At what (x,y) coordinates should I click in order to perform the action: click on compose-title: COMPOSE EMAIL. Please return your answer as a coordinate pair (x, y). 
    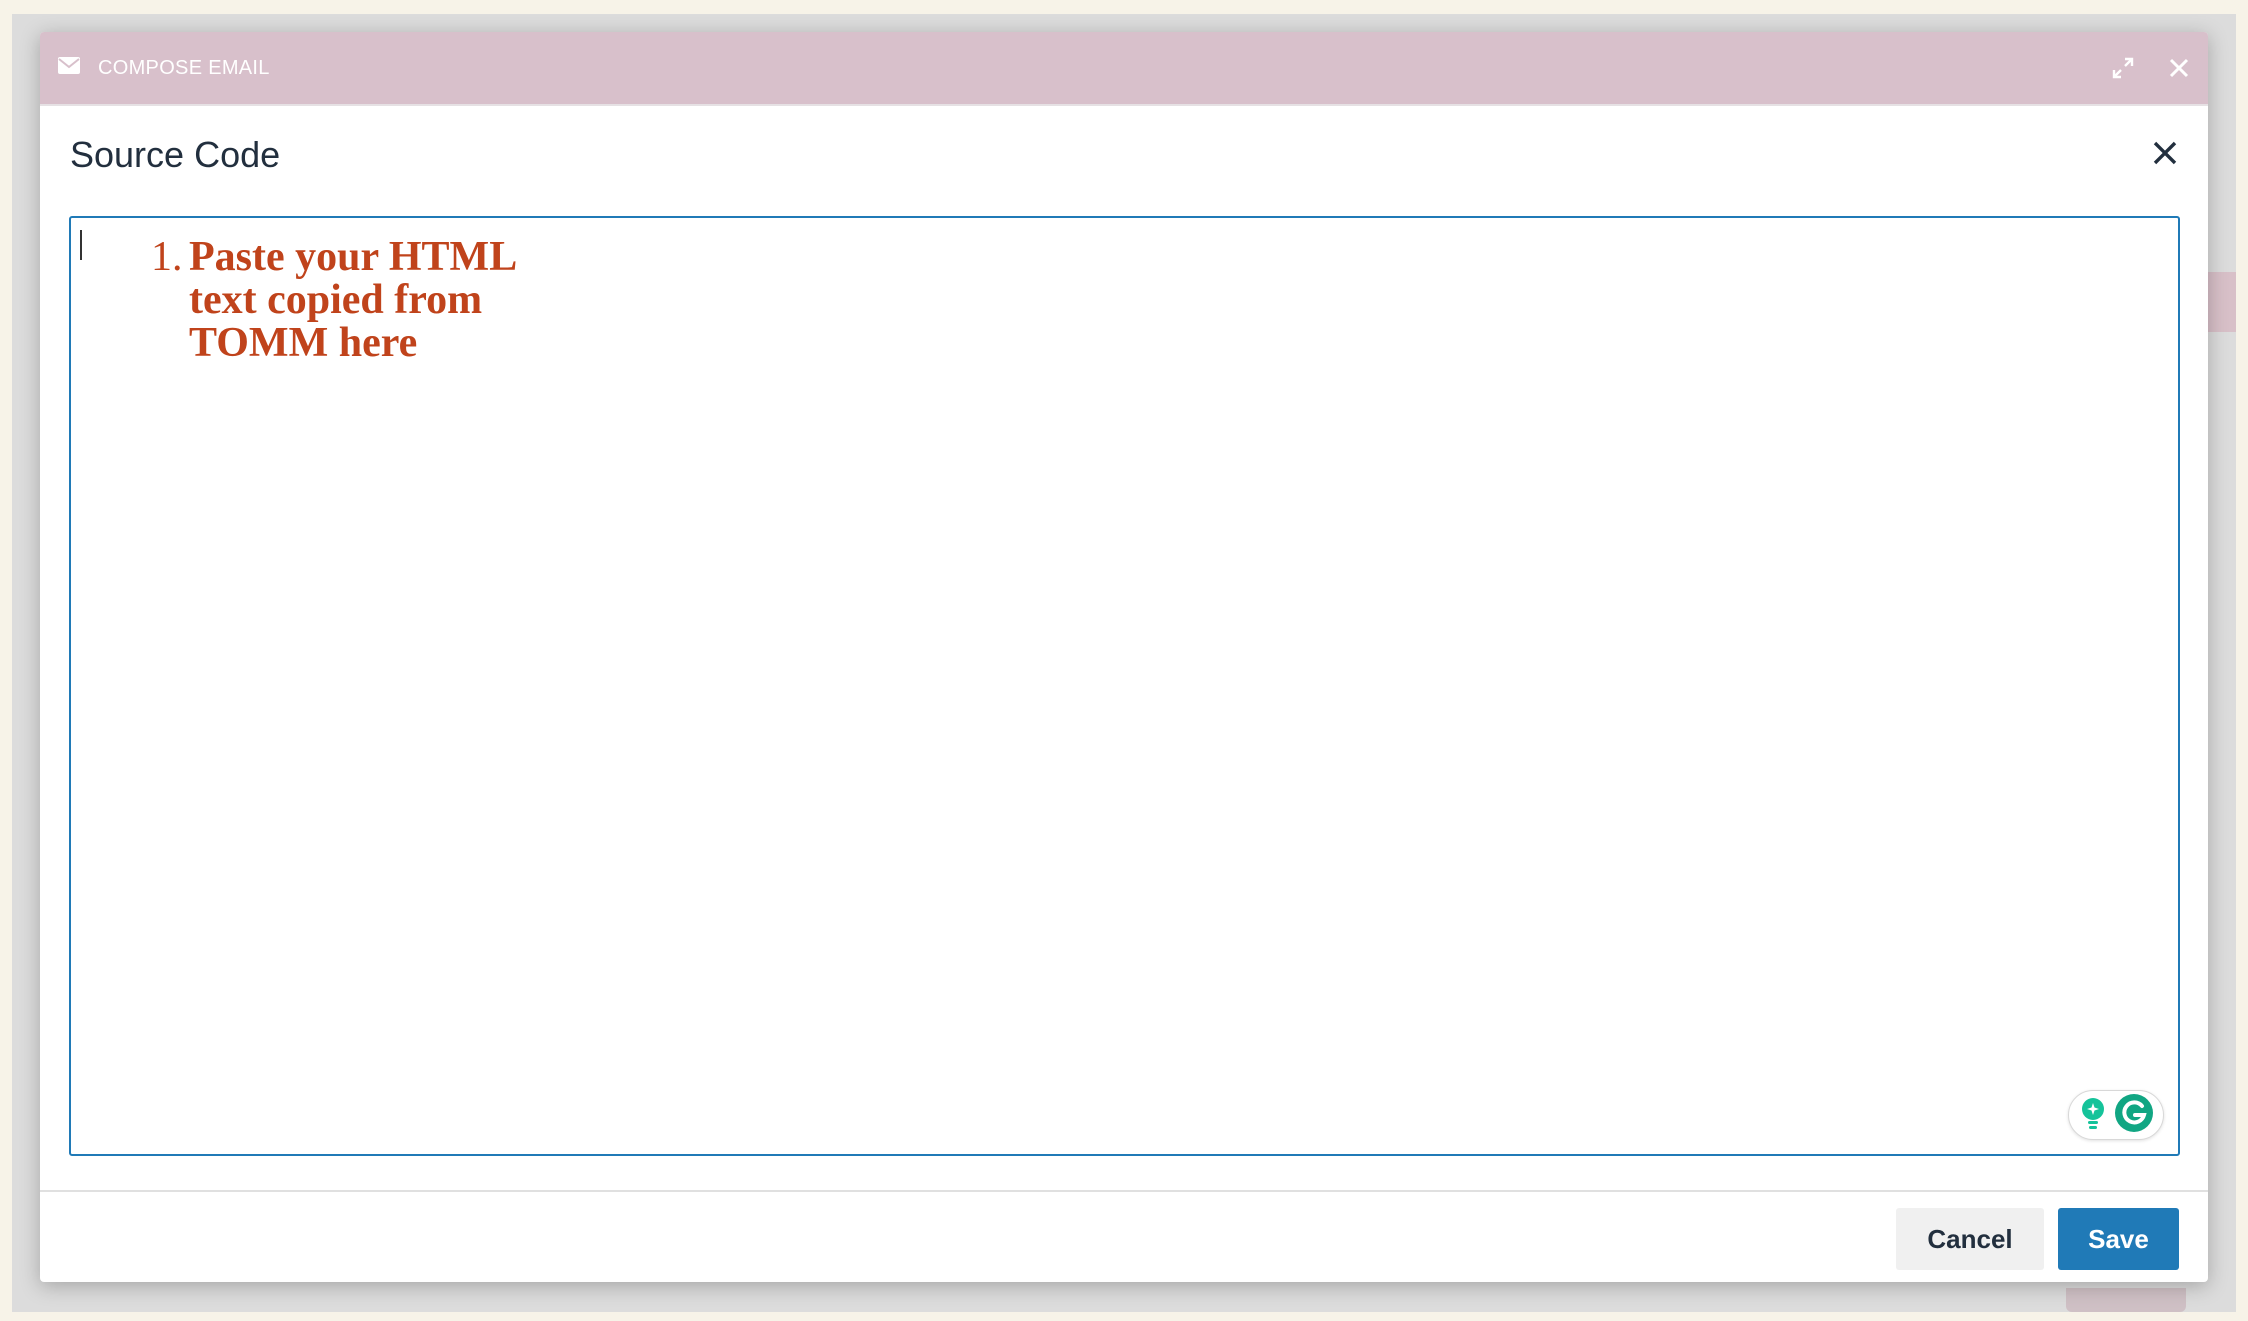
    Looking at the image, I should click on (184, 67).